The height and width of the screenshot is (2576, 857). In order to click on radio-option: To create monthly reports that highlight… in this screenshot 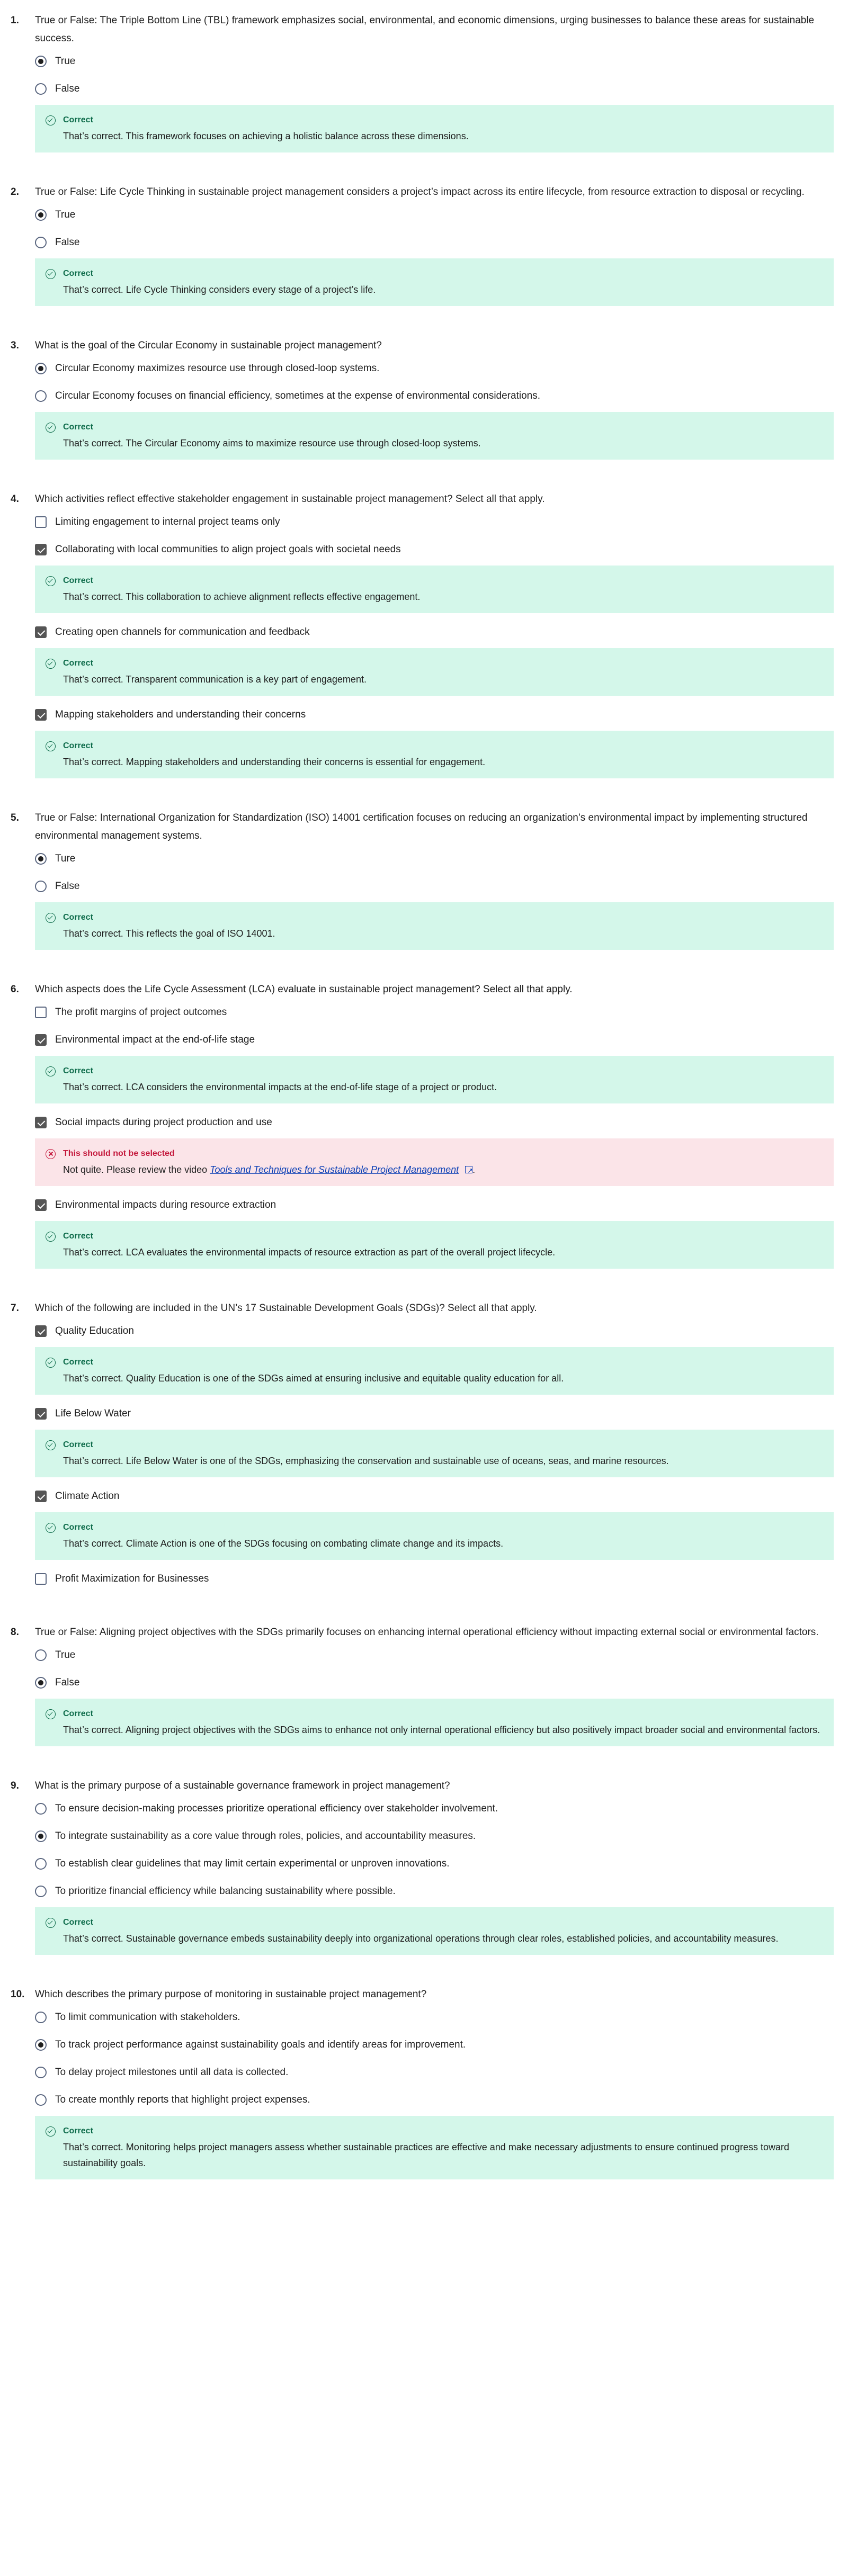, I will do `click(435, 2100)`.